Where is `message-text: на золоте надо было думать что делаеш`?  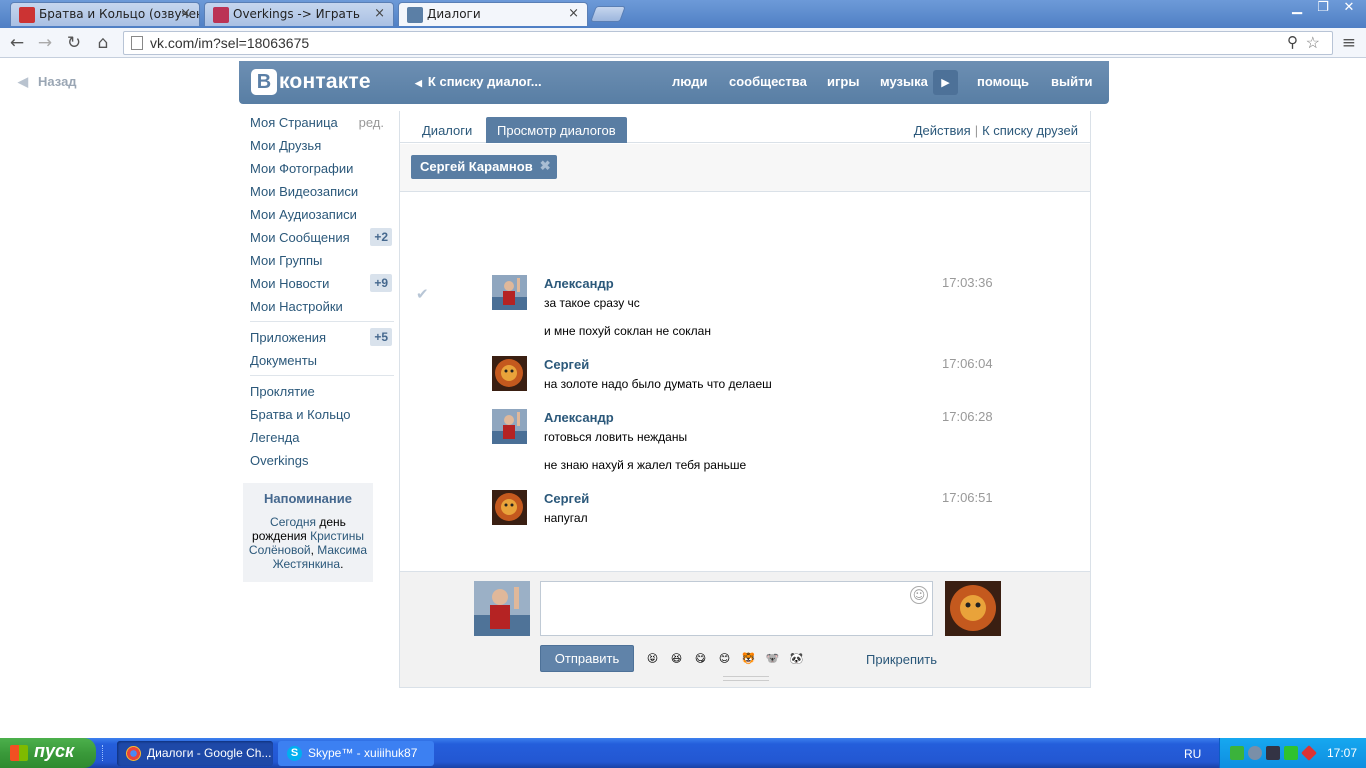
message-text: на золоте надо было думать что делаеш is located at coordinates (658, 384).